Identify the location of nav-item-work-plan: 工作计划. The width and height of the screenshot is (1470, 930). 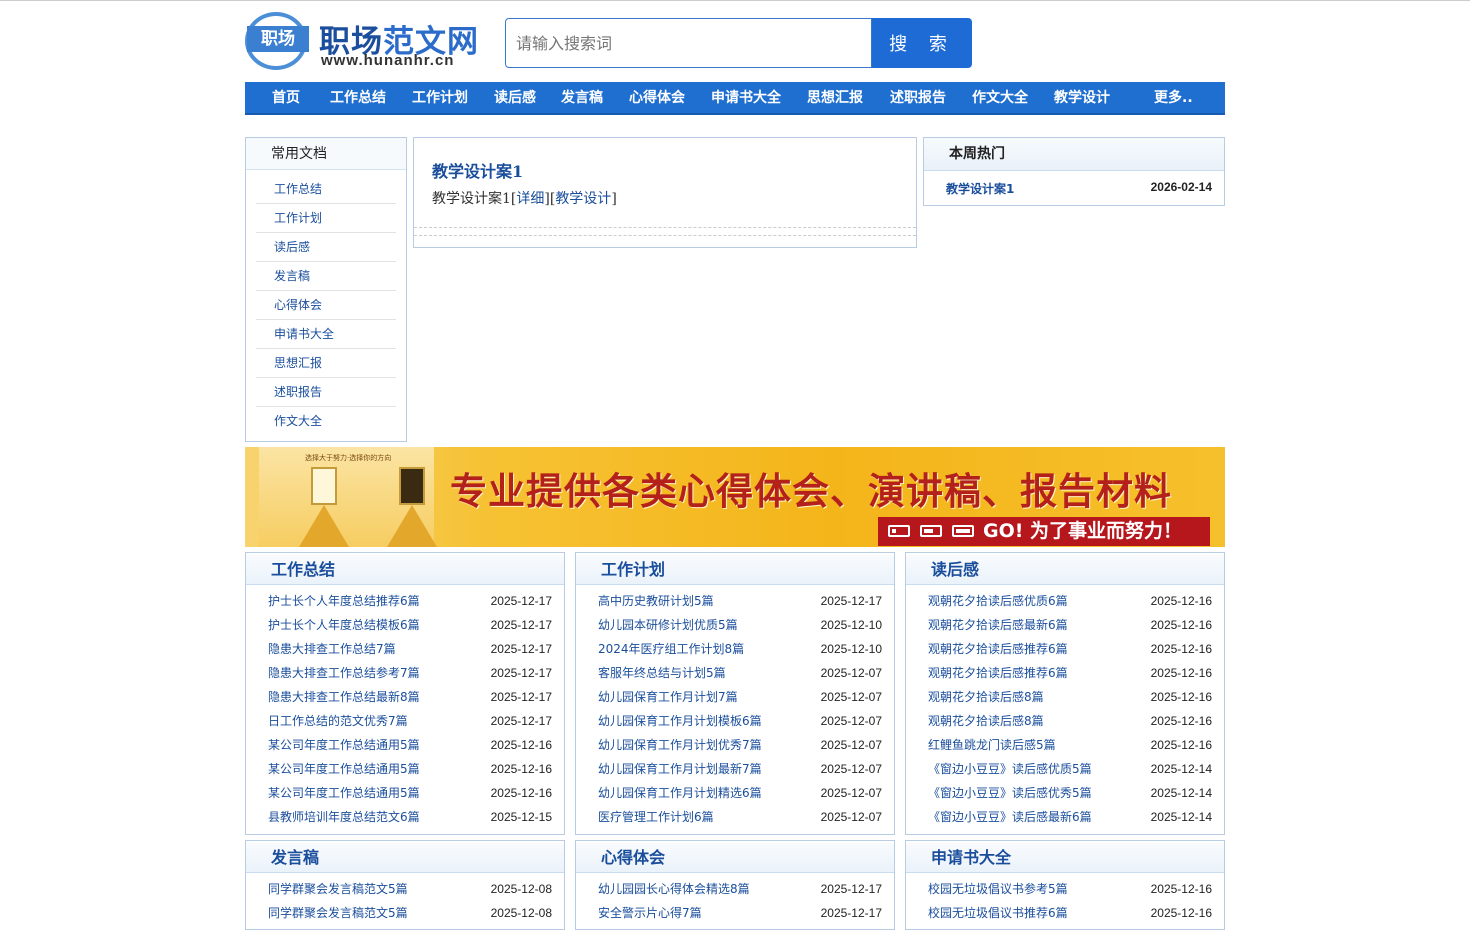
(440, 98).